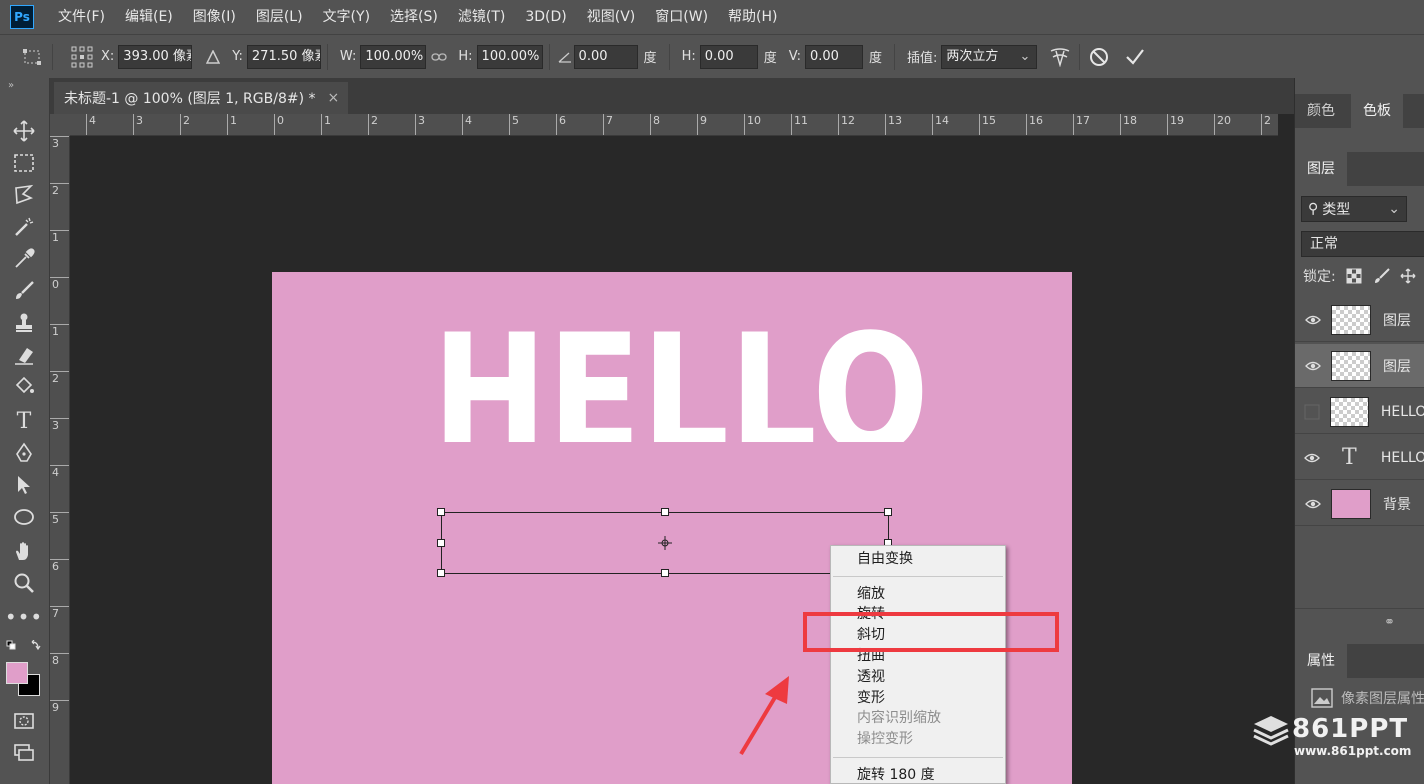 The image size is (1424, 784). I want to click on angle-icon, so click(565, 57).